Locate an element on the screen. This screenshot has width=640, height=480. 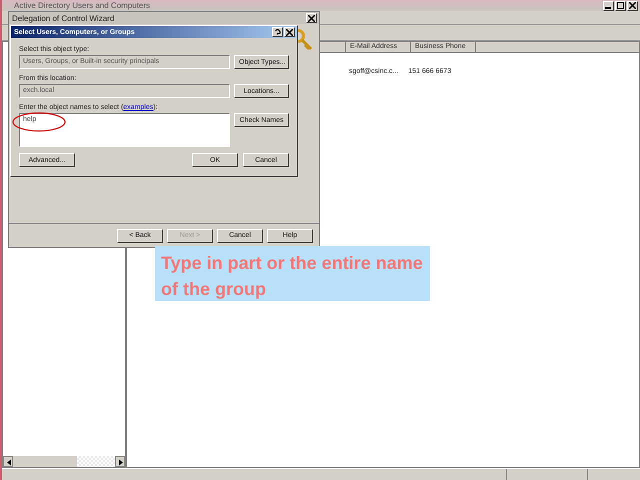
restore-button is located at coordinates (620, 5).